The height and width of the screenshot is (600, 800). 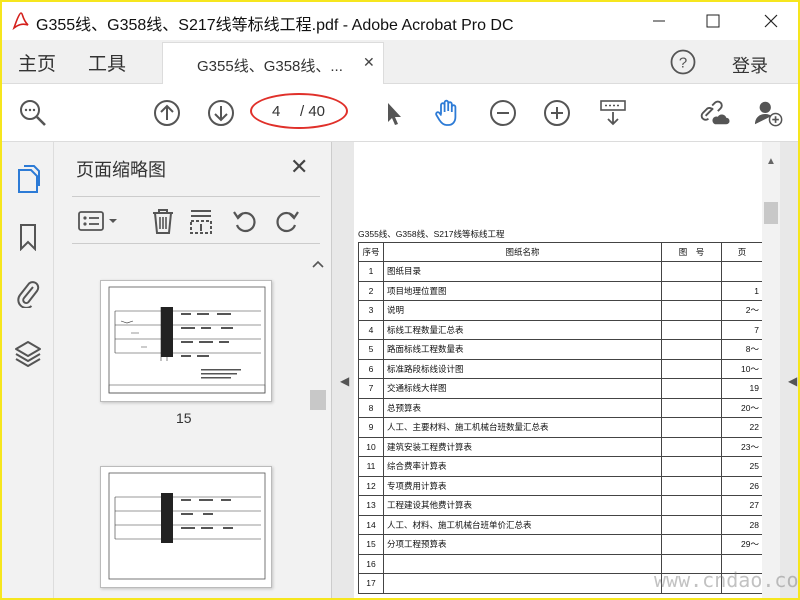 I want to click on row-number: 9, so click(x=371, y=427).